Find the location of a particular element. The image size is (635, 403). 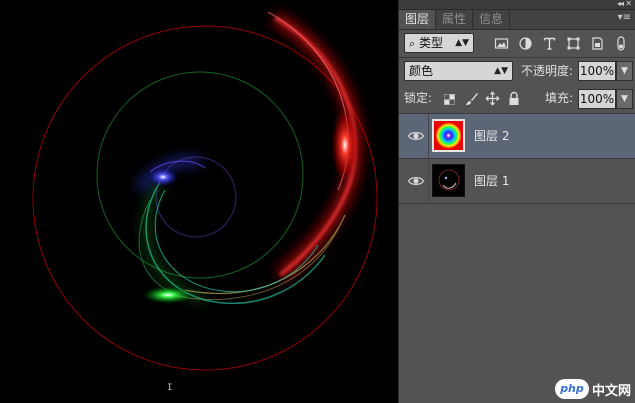

tab-properties: 属性 is located at coordinates (455, 19).